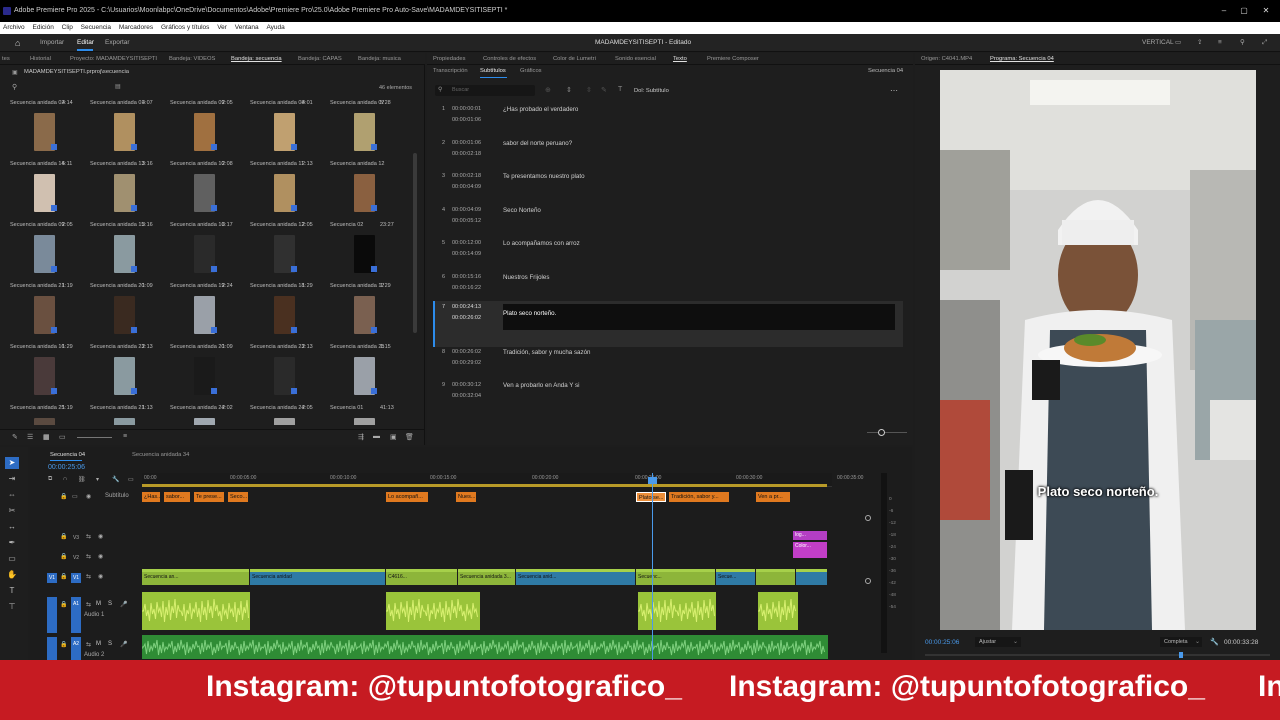  Describe the element at coordinates (40, 59) in the screenshot. I see `tab-historial: Historial` at that location.